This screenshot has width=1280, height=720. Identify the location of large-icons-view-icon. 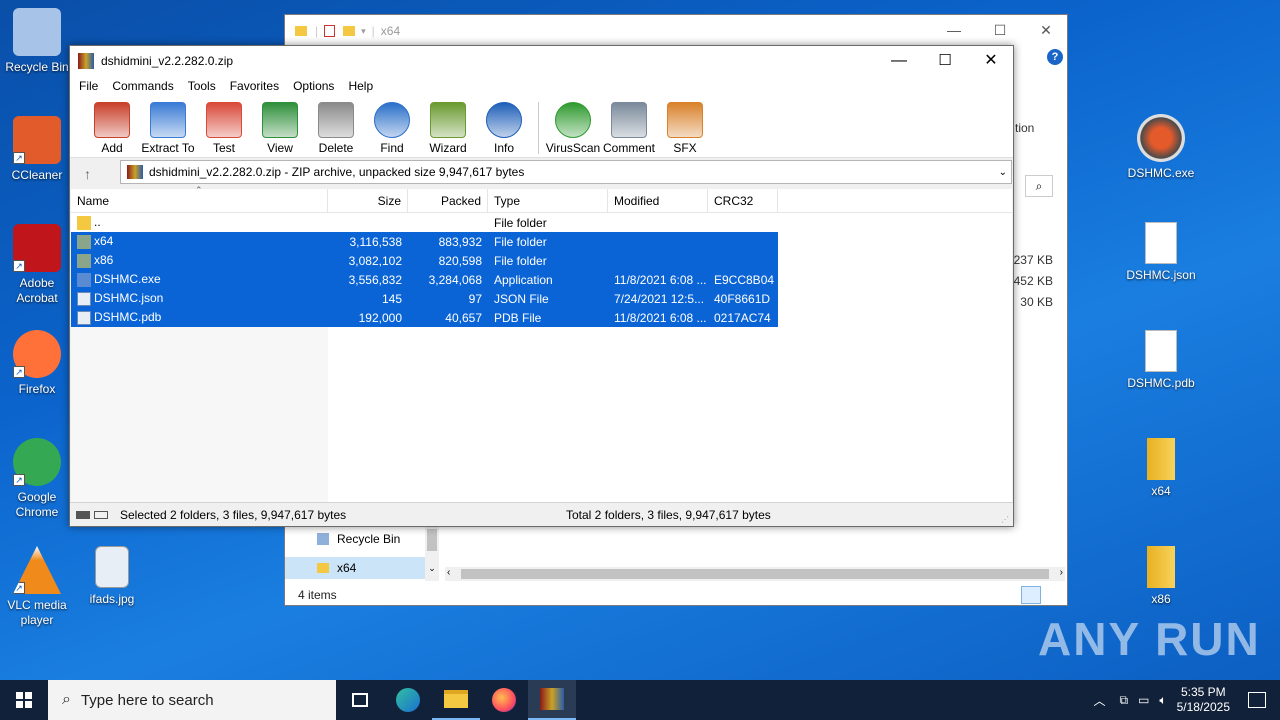
(1054, 595).